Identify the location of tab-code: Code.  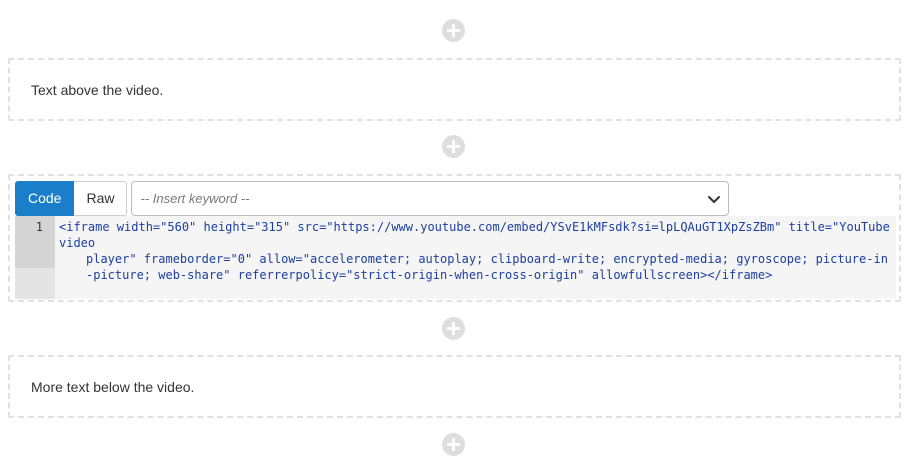
(45, 198).